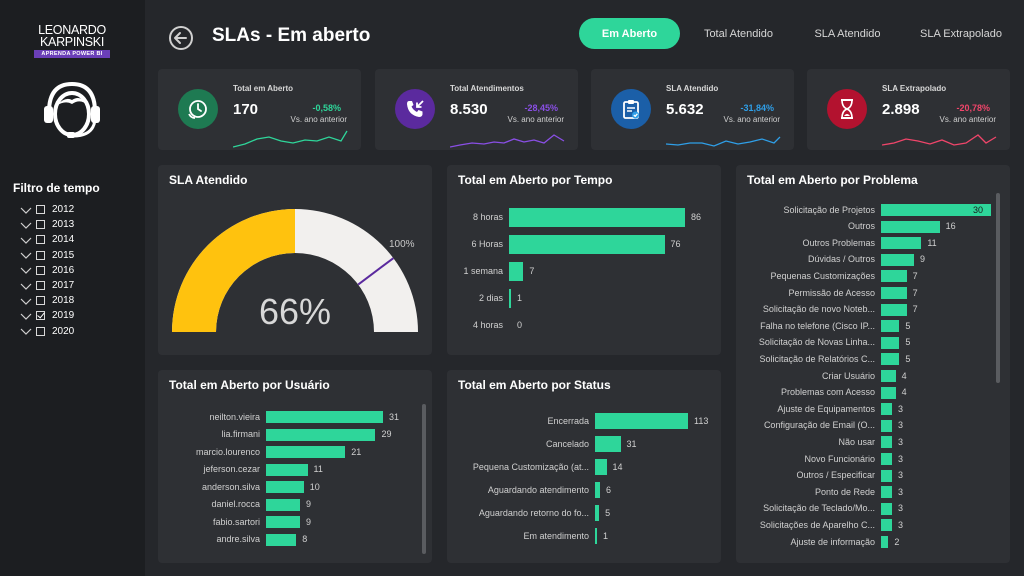 The width and height of the screenshot is (1024, 576). Describe the element at coordinates (507, 141) in the screenshot. I see `kpi-sparkline` at that location.